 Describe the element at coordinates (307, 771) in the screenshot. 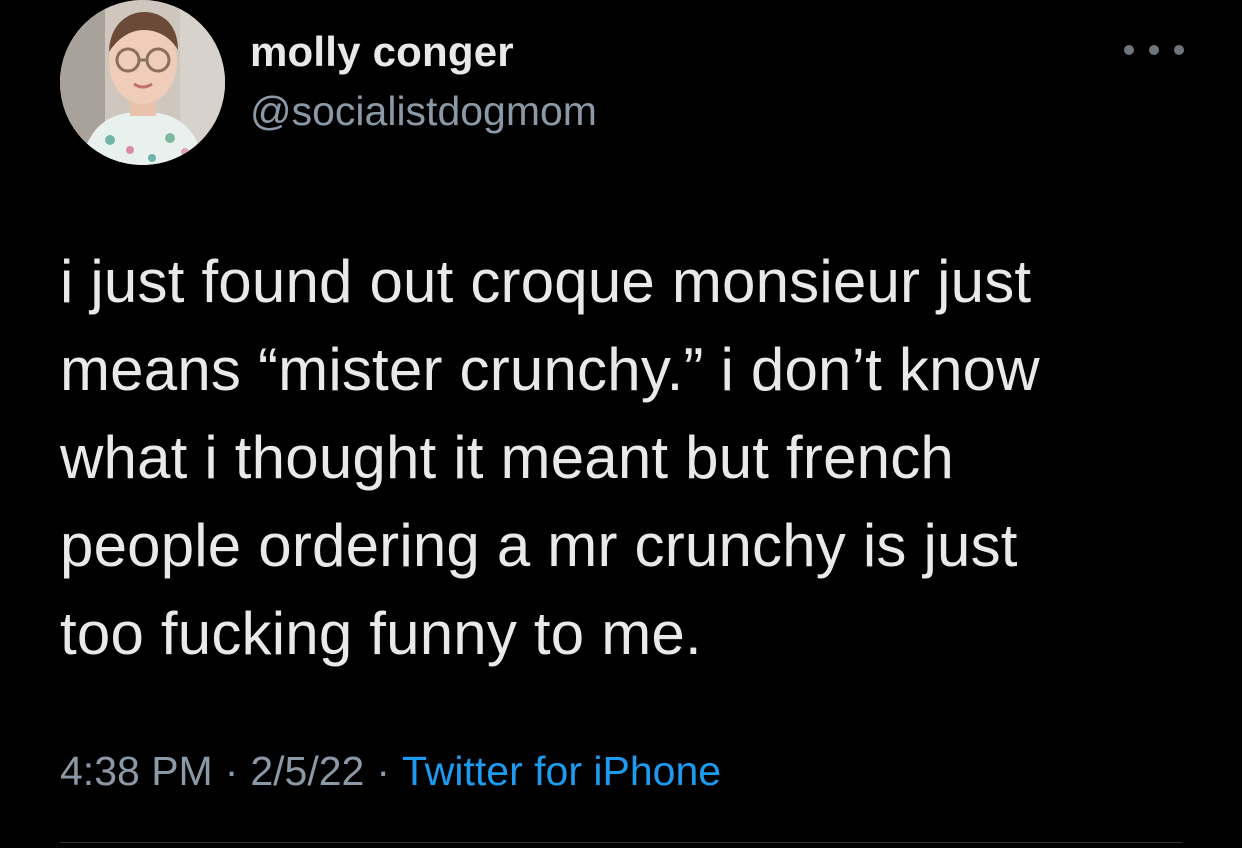

I see `tweet-date: 2/5/22` at that location.